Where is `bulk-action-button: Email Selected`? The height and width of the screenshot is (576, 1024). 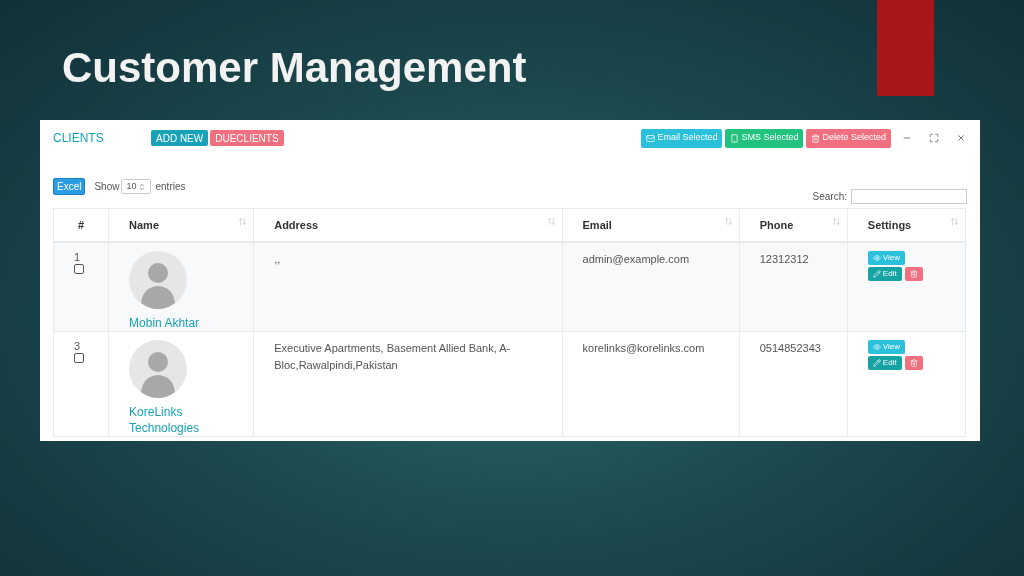 bulk-action-button: Email Selected is located at coordinates (682, 138).